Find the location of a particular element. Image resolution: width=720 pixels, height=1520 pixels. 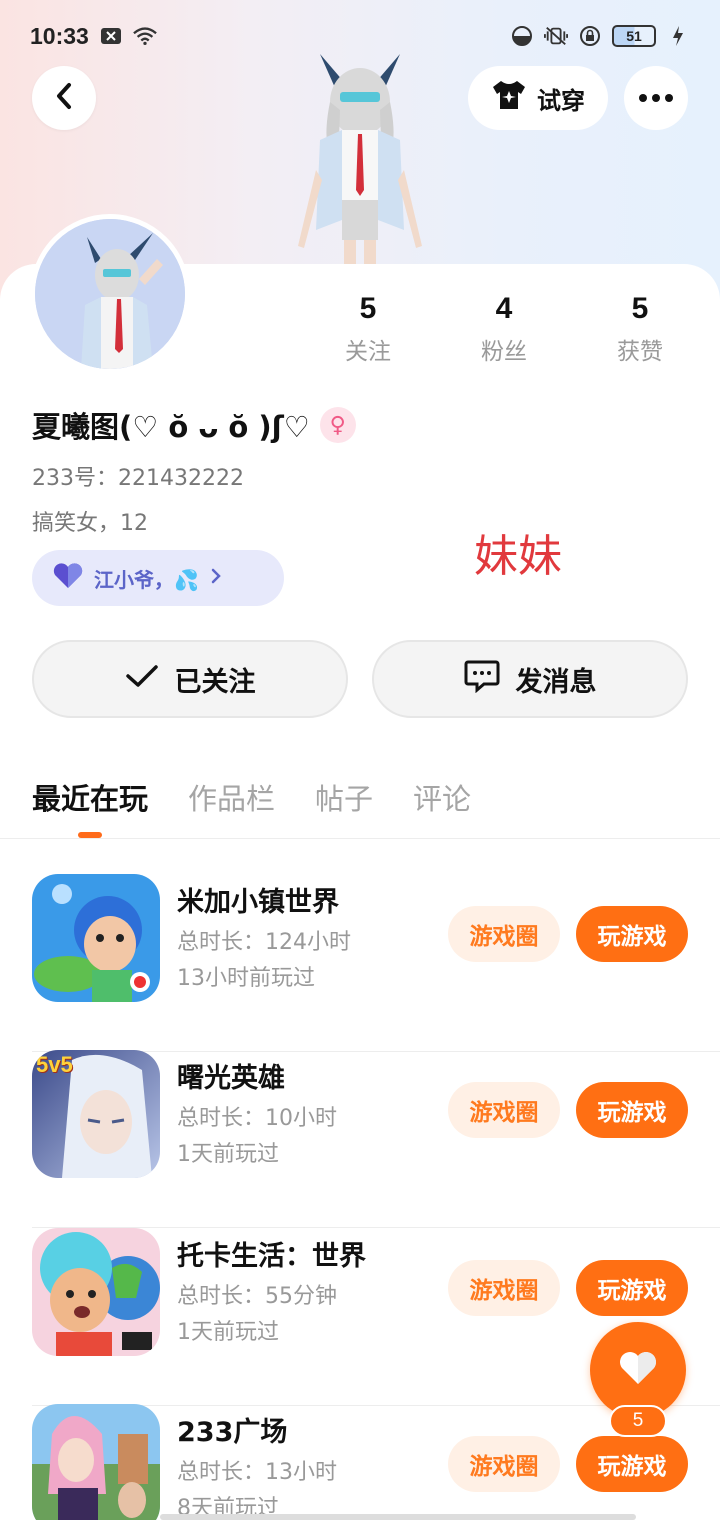

profile-name: 夏曦图(♡ ŏ ᴗ ŏ )ʃ♡ is located at coordinates (171, 427).